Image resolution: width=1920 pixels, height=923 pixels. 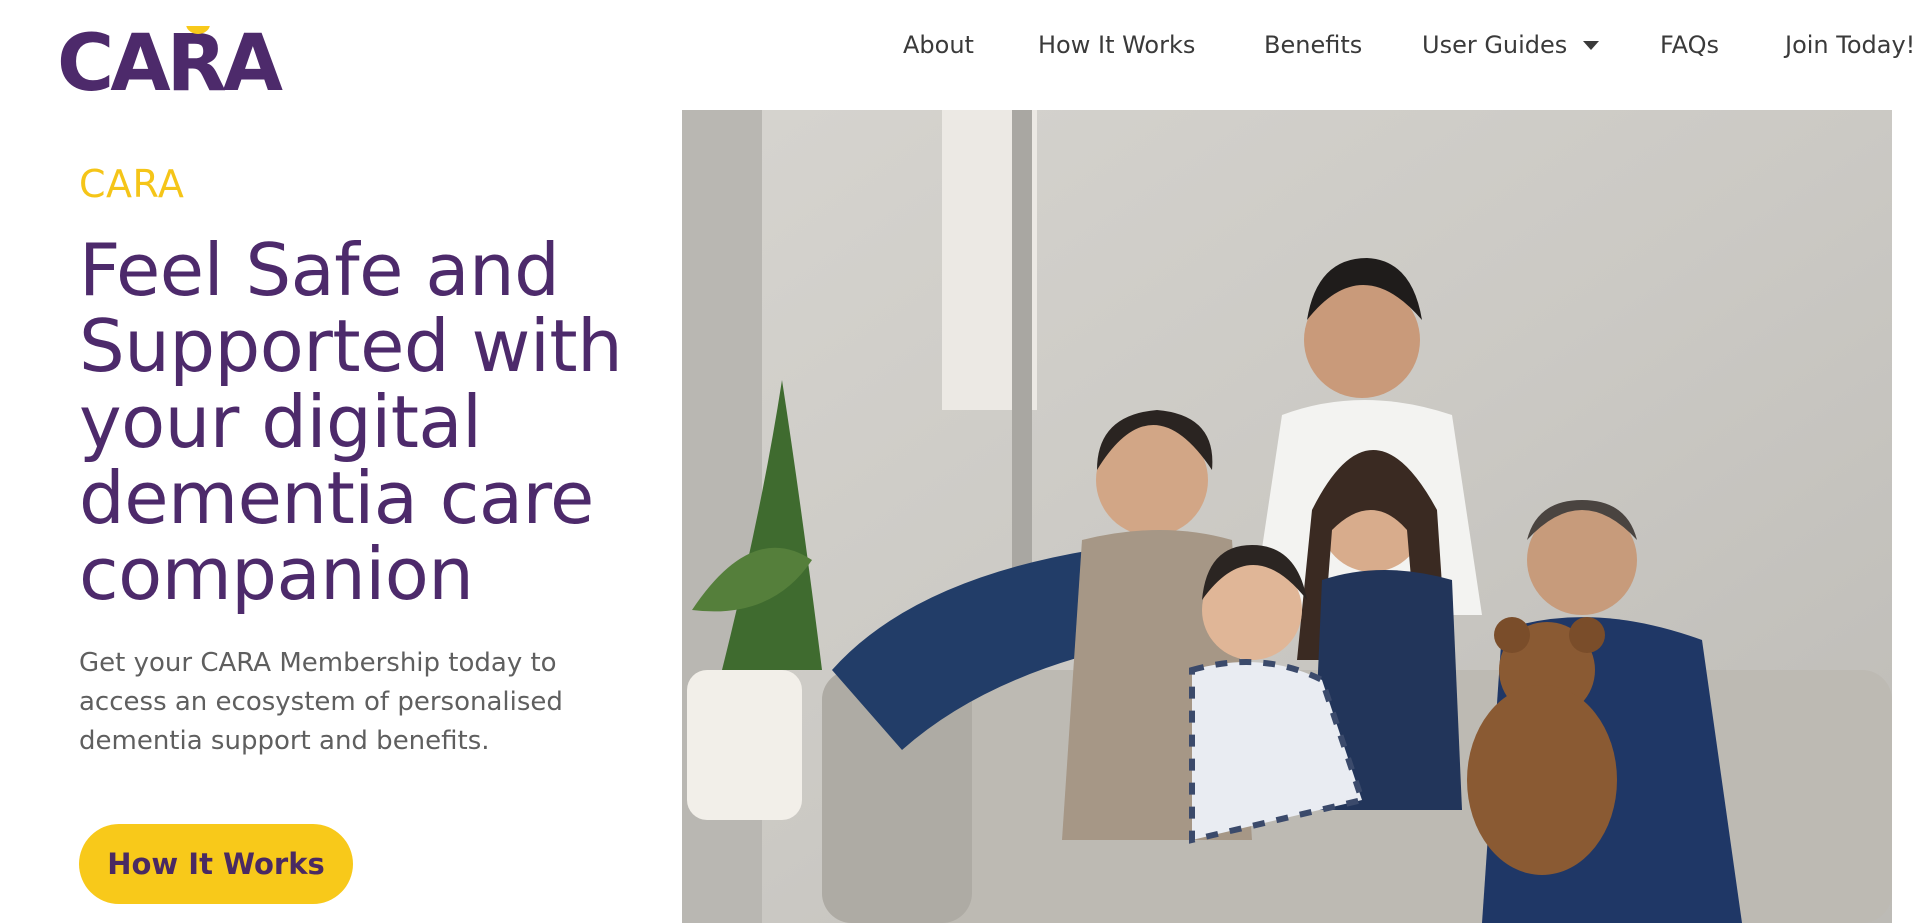 I want to click on nav-join-today: Join Today!, so click(x=1850, y=45).